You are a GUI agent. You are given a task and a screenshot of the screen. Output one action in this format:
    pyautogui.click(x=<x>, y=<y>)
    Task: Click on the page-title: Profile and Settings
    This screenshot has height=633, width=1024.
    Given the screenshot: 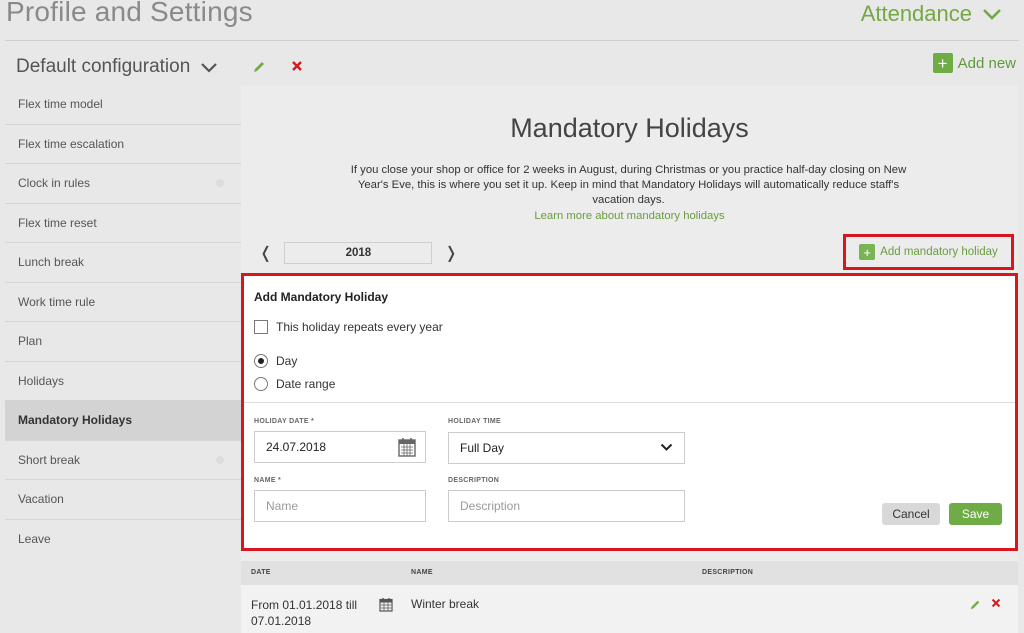 What is the action you would take?
    pyautogui.click(x=129, y=13)
    